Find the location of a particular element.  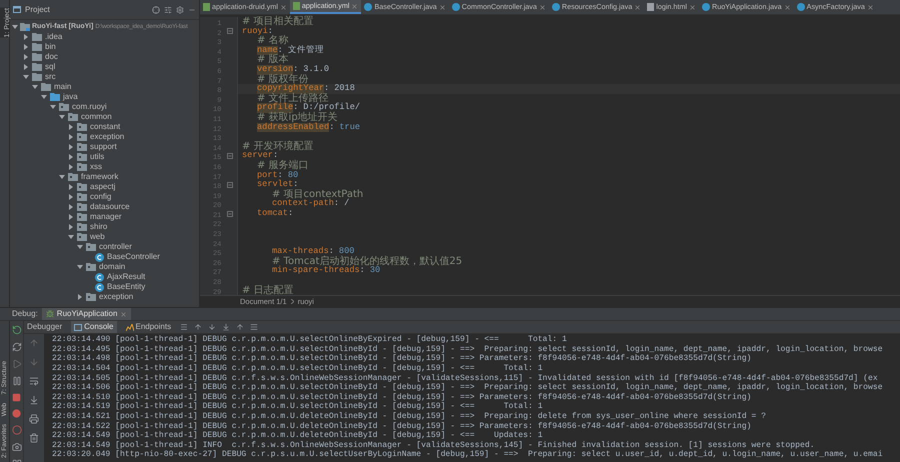

debug-tab: Console is located at coordinates (93, 327).